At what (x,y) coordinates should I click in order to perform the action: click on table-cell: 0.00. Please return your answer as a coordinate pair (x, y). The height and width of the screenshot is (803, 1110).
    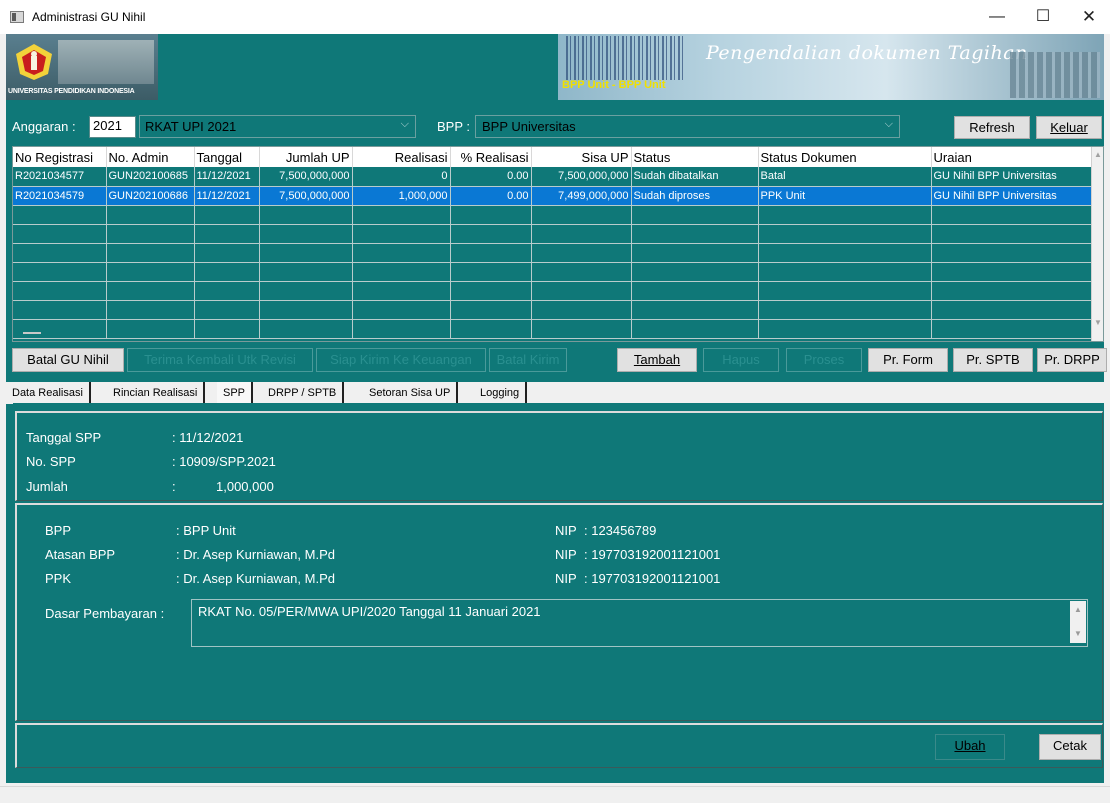
    Looking at the image, I should click on (491, 196).